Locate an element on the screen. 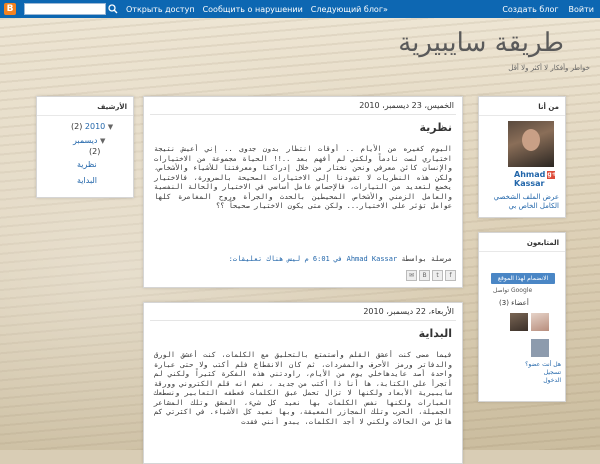  profile-name-first: Ahmad is located at coordinates (529, 174).